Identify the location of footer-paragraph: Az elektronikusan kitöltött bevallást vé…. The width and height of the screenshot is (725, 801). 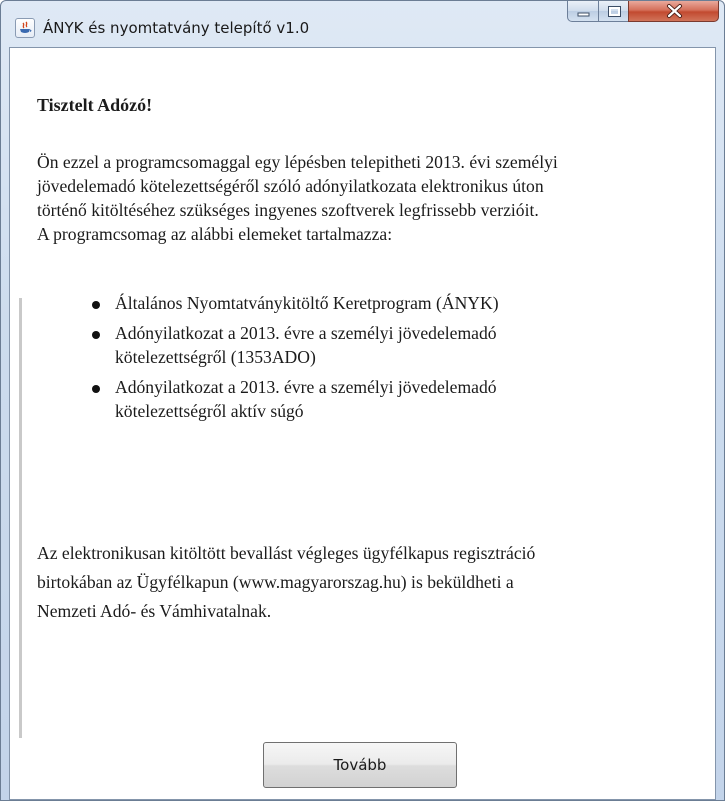
(372, 582).